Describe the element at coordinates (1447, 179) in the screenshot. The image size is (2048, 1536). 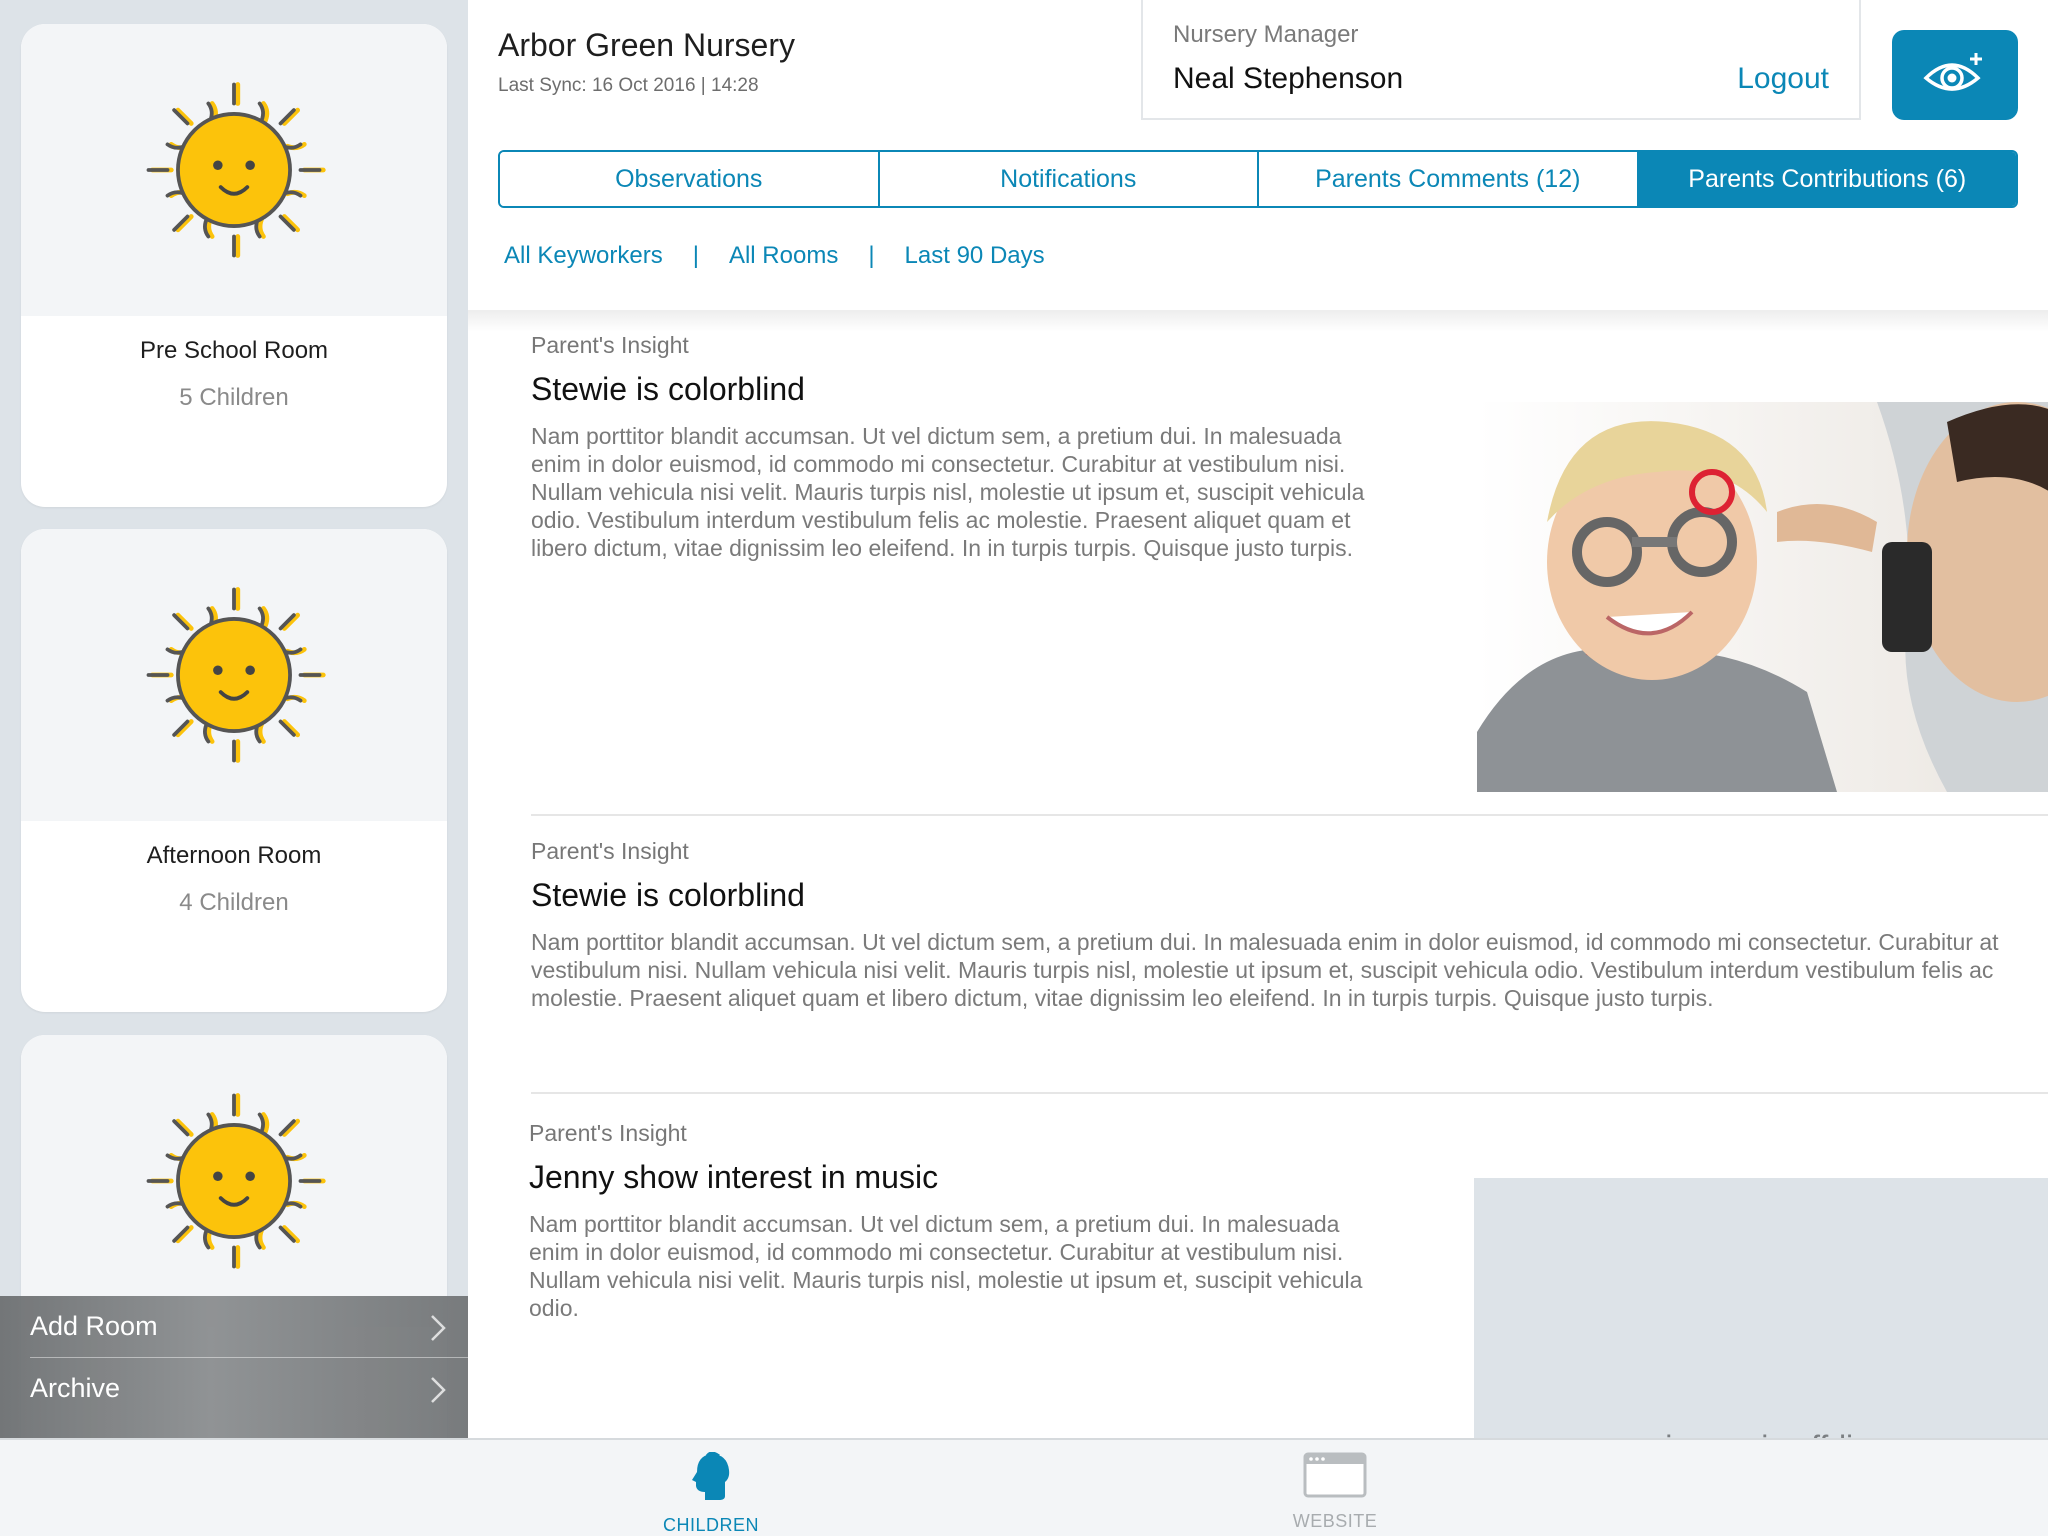
I see `tab-parents-comments: Parents Comments (12)` at that location.